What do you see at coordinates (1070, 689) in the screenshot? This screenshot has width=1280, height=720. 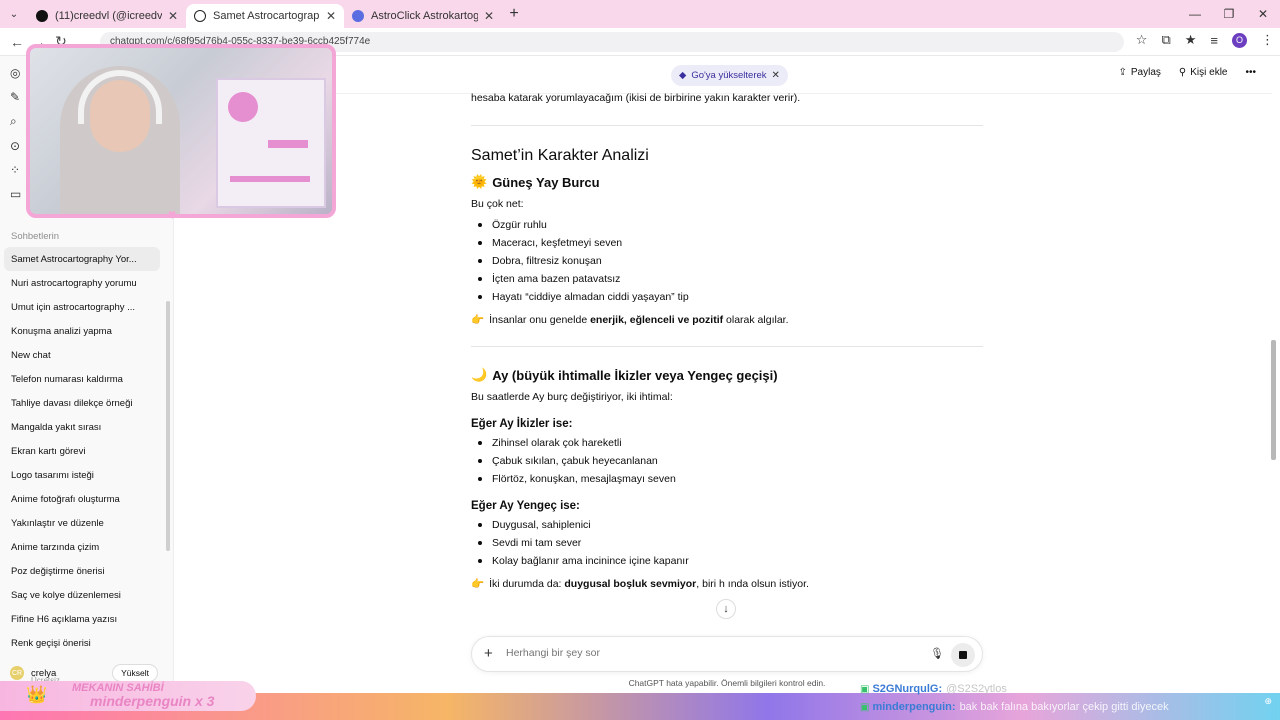 I see `chat-message: ▣ S2GNurqulG: @S2S2ytlos` at bounding box center [1070, 689].